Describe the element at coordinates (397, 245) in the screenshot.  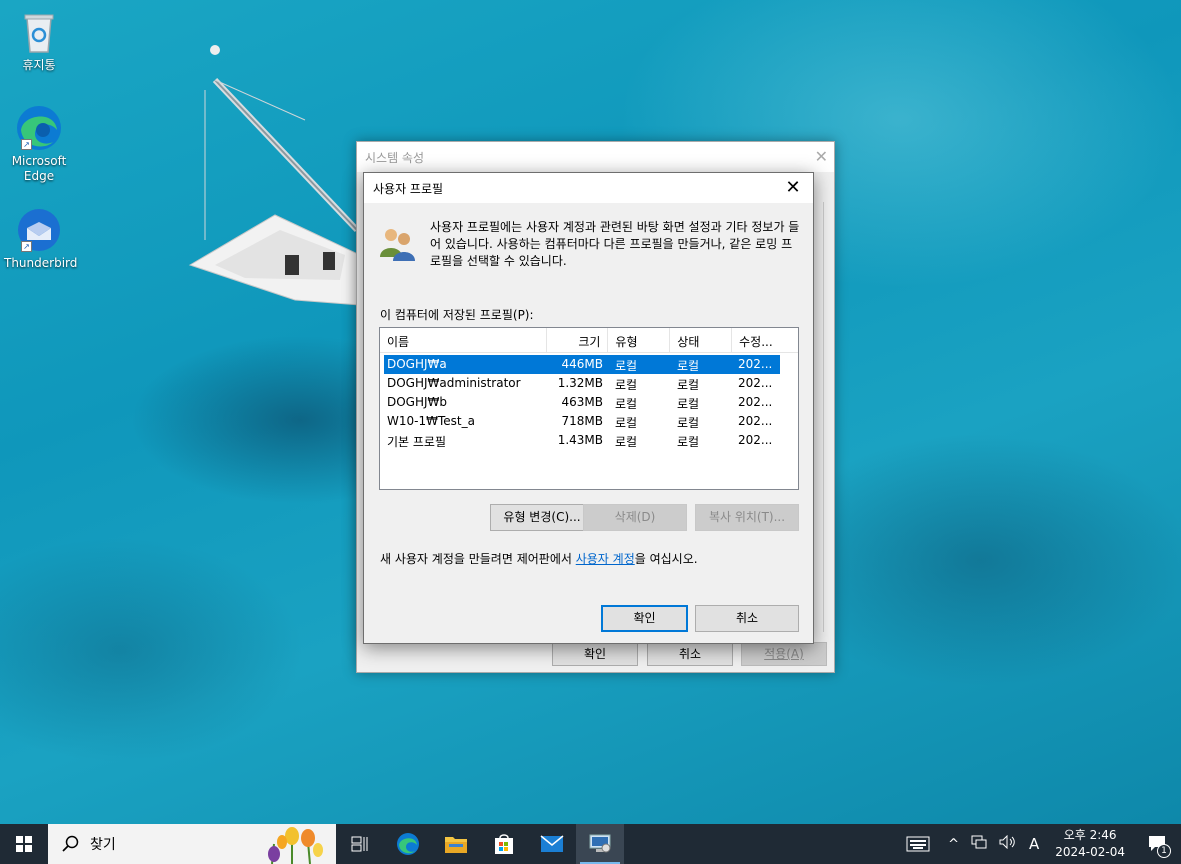
I see `users-icon` at that location.